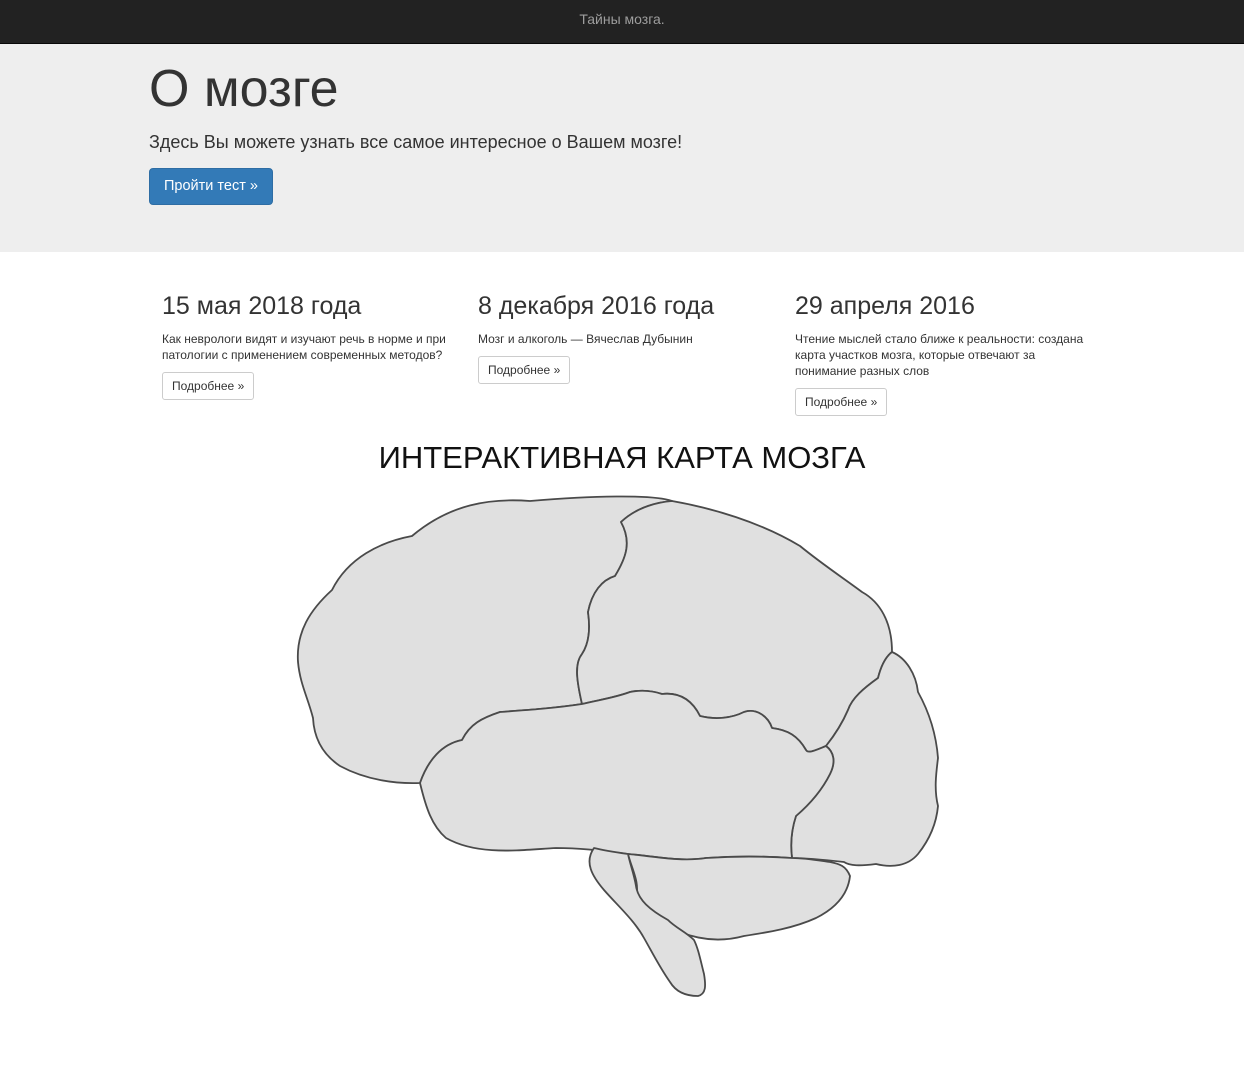 The height and width of the screenshot is (1074, 1244). Describe the element at coordinates (211, 186) in the screenshot. I see `take-test-button: Пройти тест »` at that location.